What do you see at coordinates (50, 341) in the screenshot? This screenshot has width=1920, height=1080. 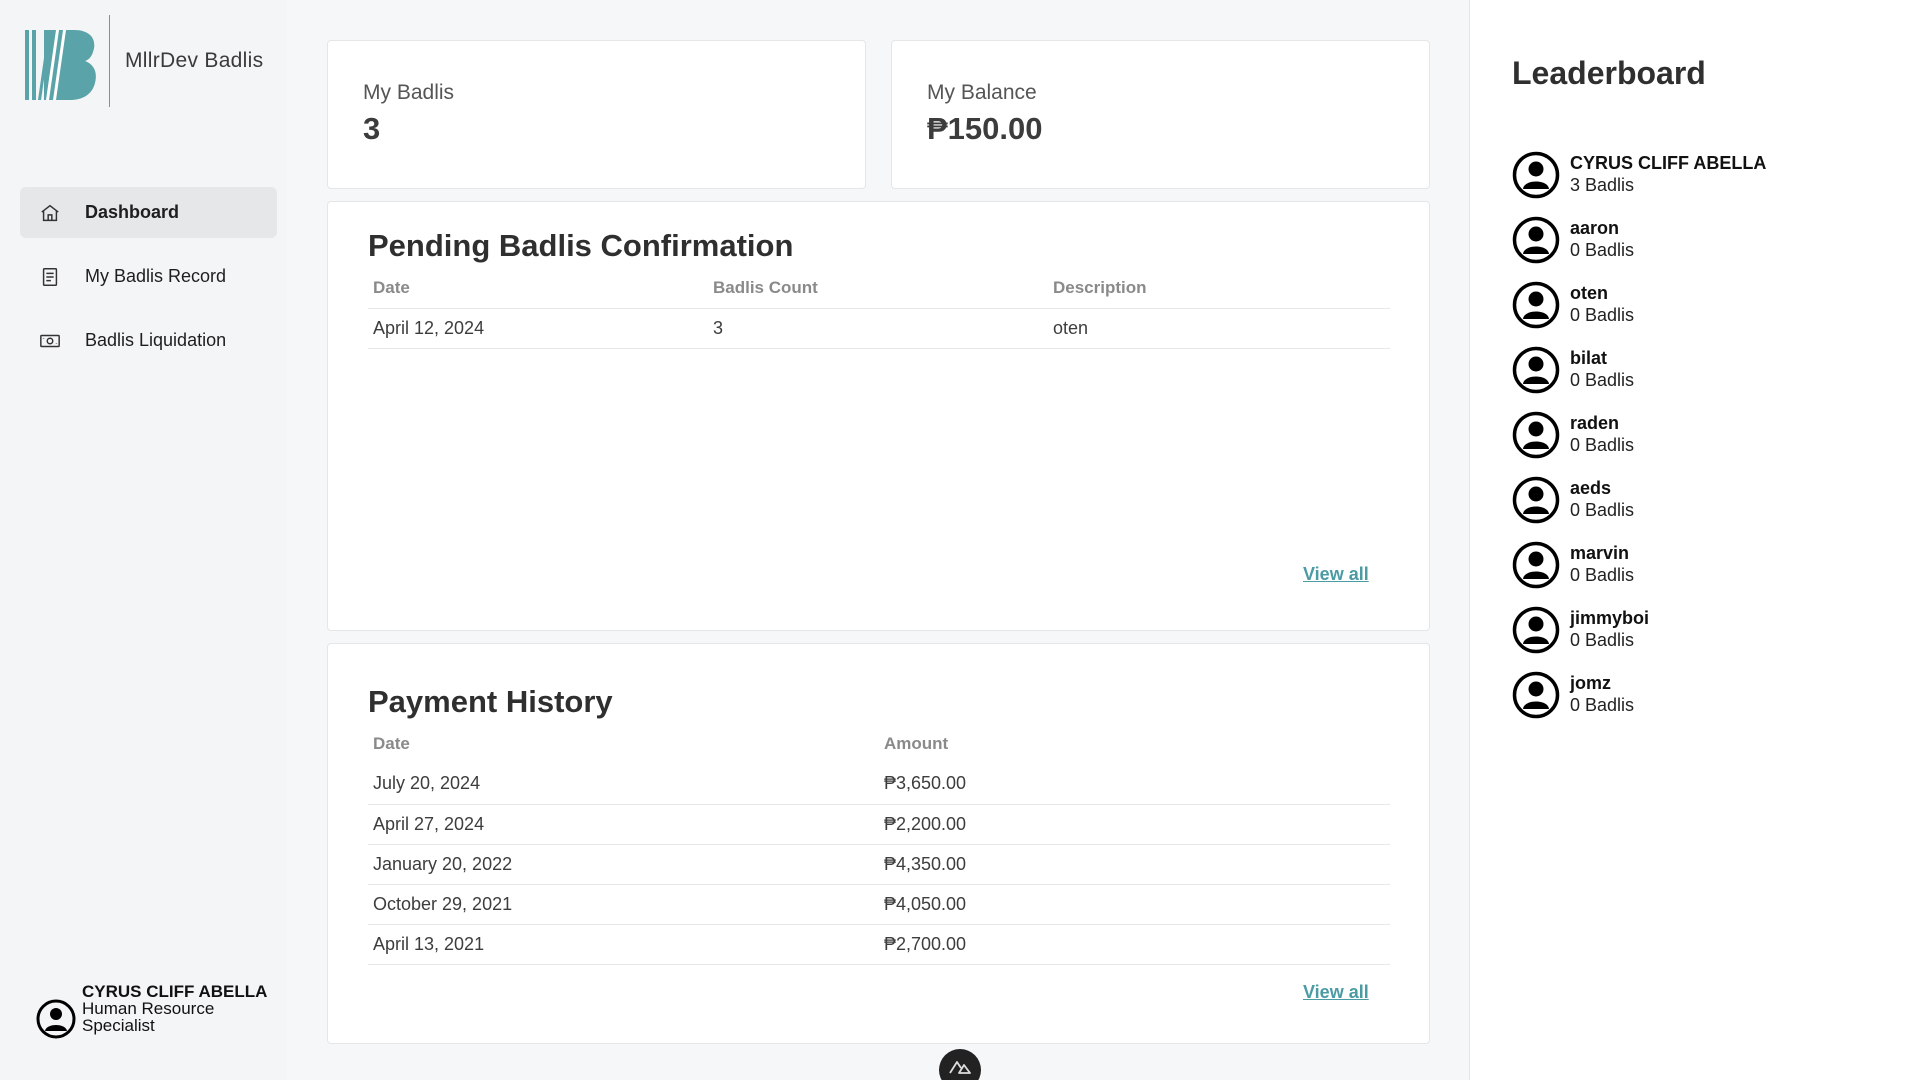 I see `cash-icon` at bounding box center [50, 341].